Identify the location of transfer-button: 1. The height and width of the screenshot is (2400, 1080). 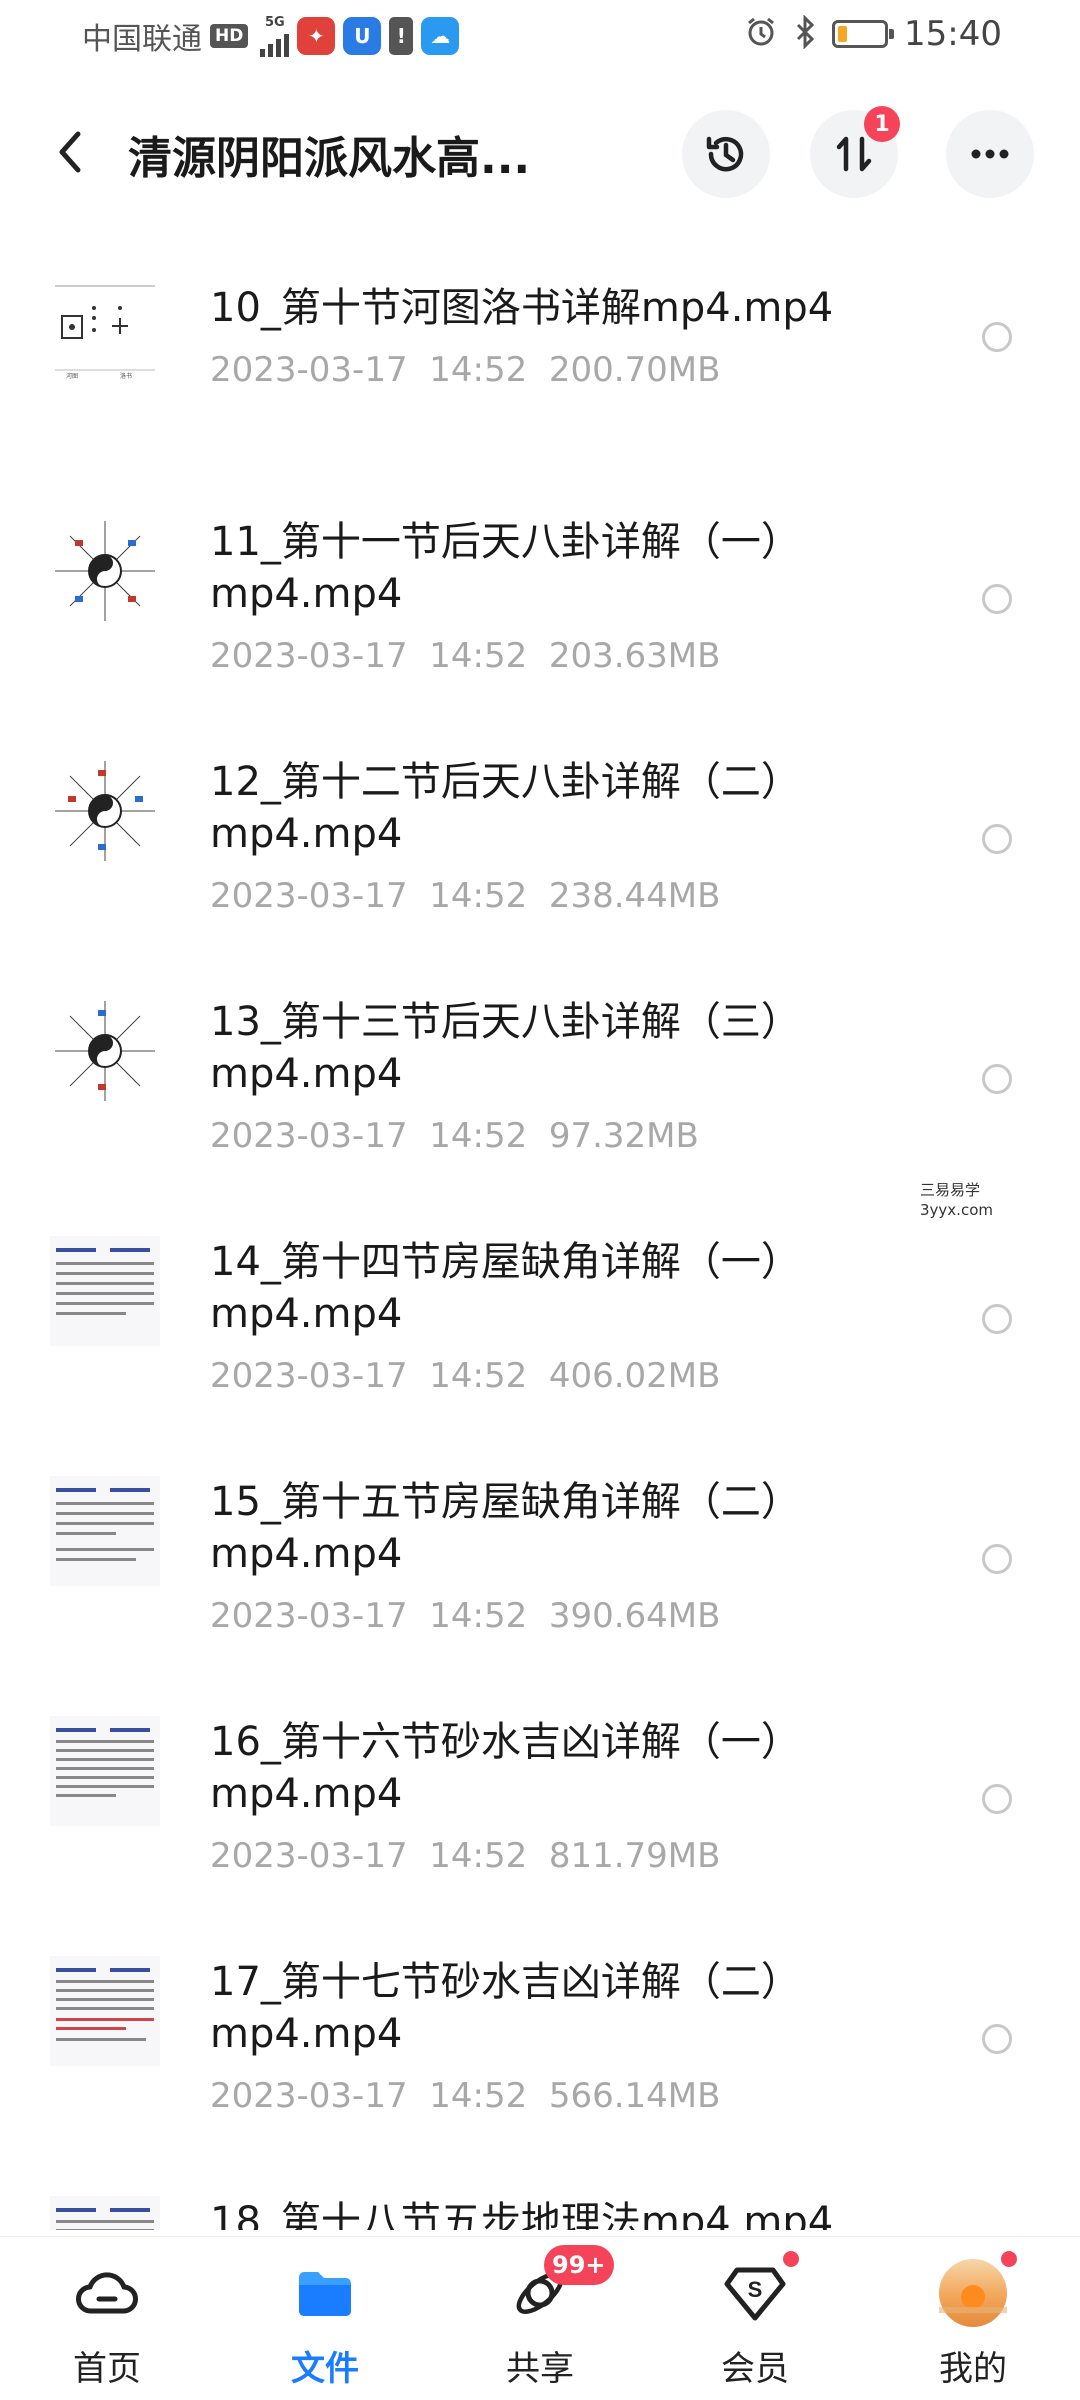
(855, 152).